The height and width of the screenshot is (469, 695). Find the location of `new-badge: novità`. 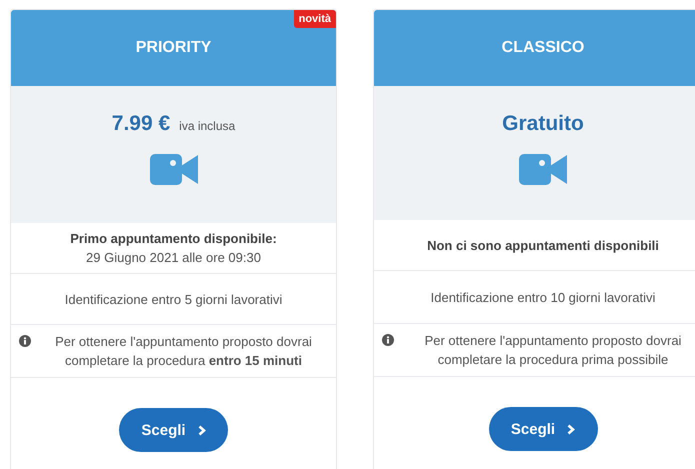

new-badge: novità is located at coordinates (315, 19).